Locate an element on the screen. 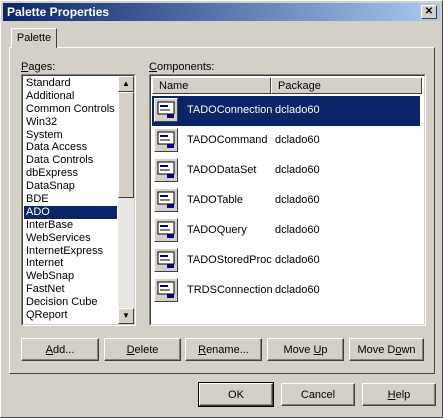 The height and width of the screenshot is (418, 443). scroll-up-icon: ▲ is located at coordinates (126, 84).